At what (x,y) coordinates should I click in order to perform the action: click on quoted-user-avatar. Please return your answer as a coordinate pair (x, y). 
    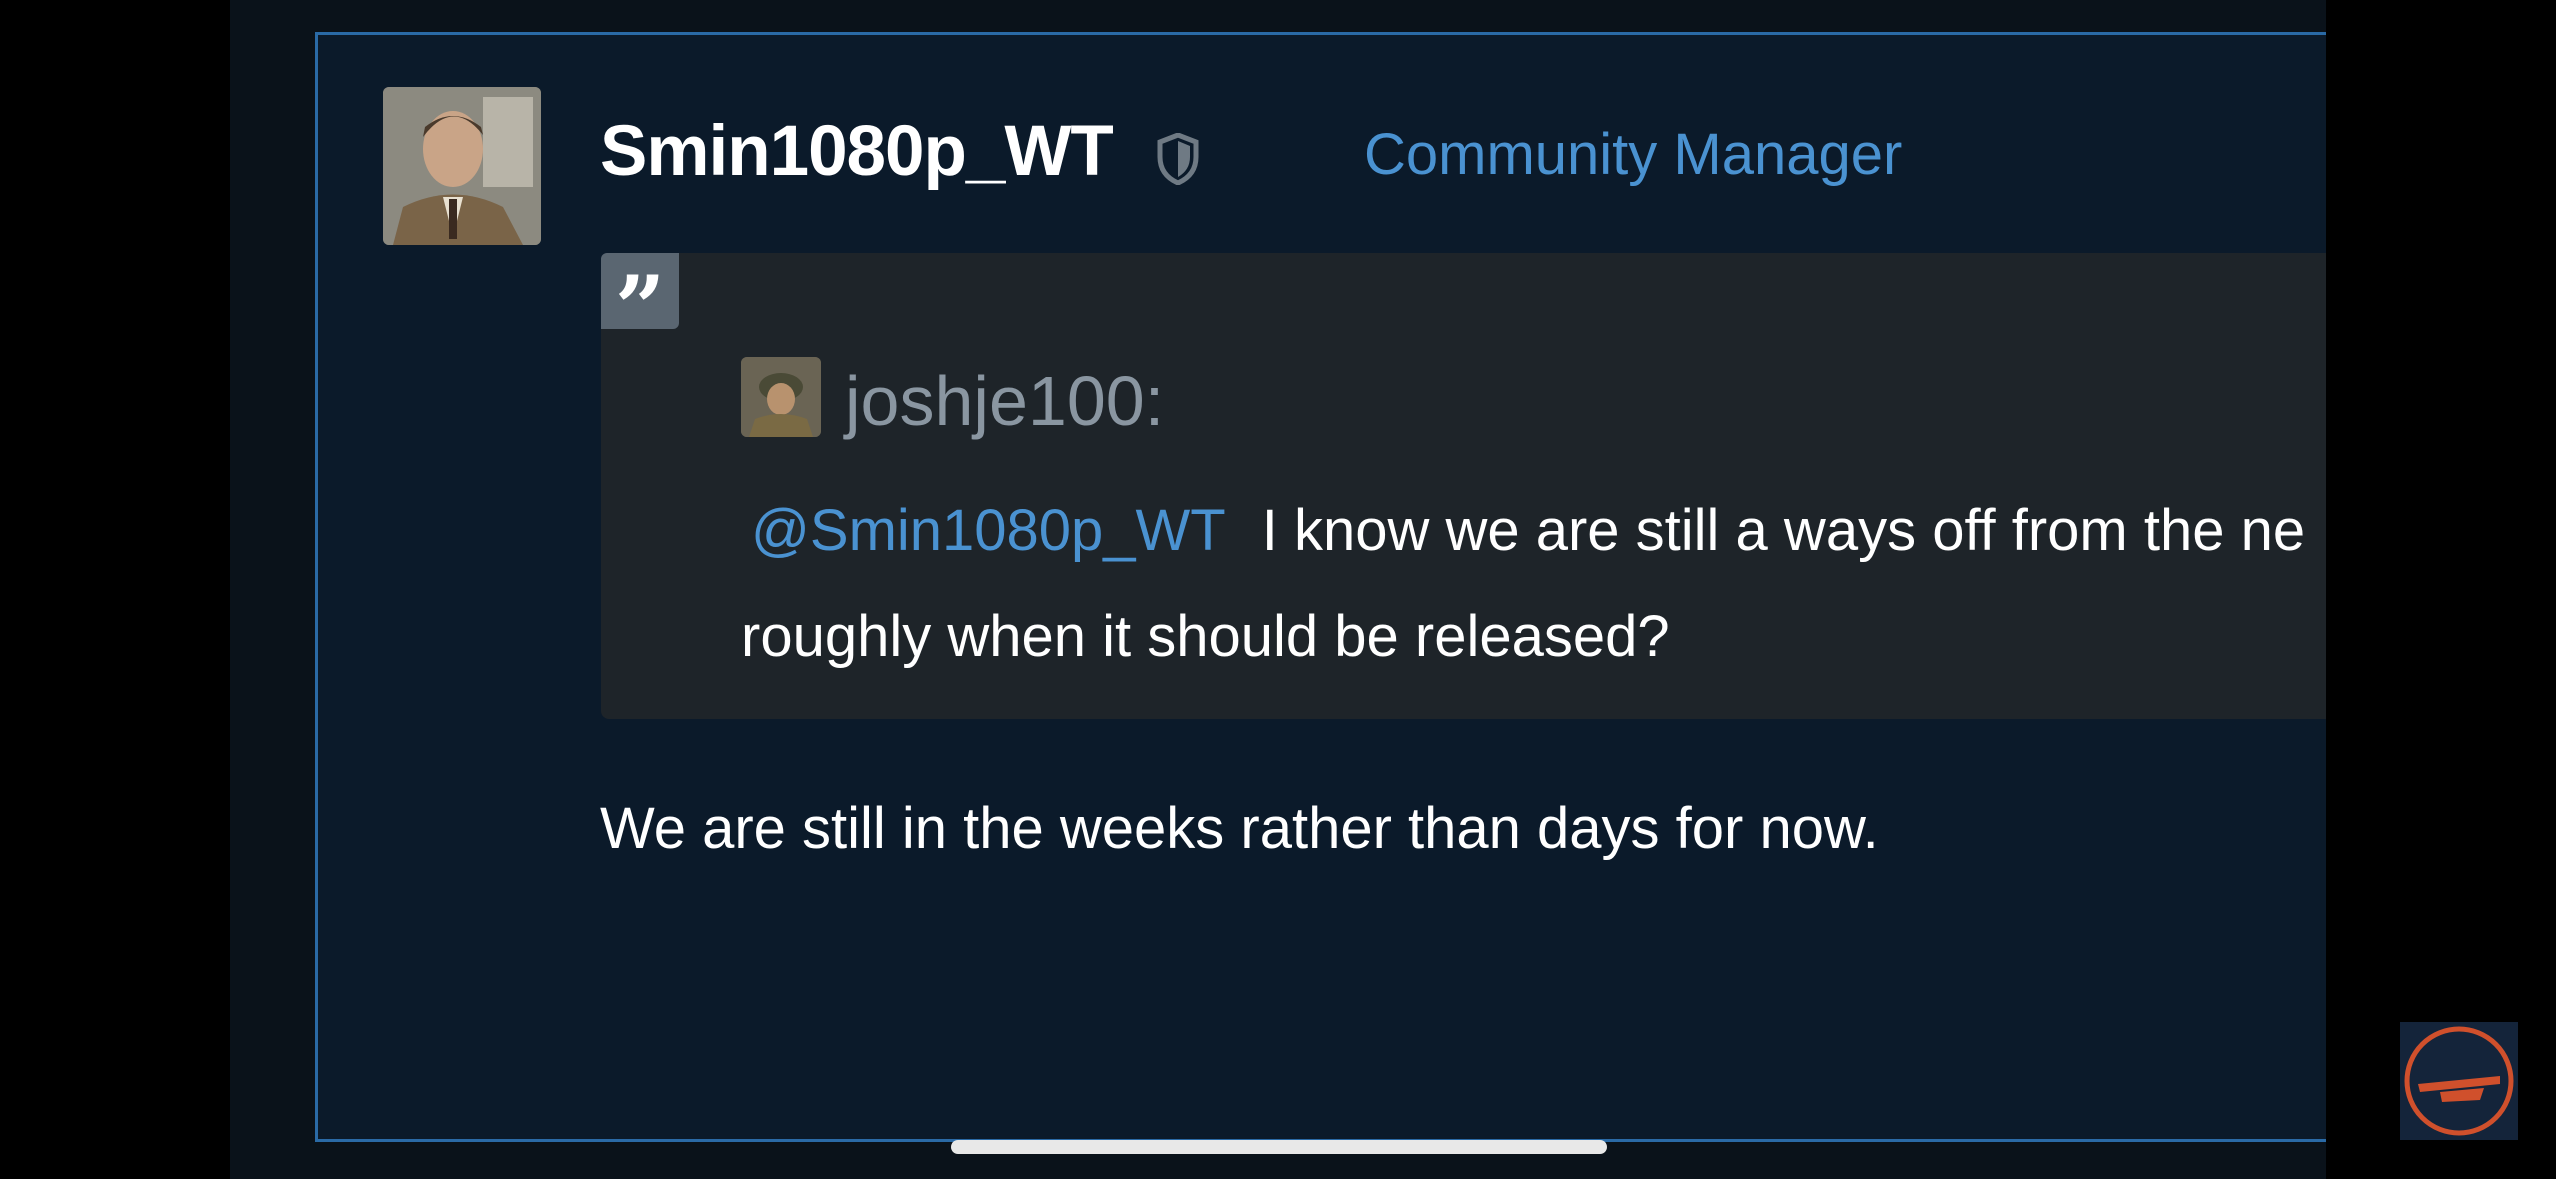
    Looking at the image, I should click on (781, 397).